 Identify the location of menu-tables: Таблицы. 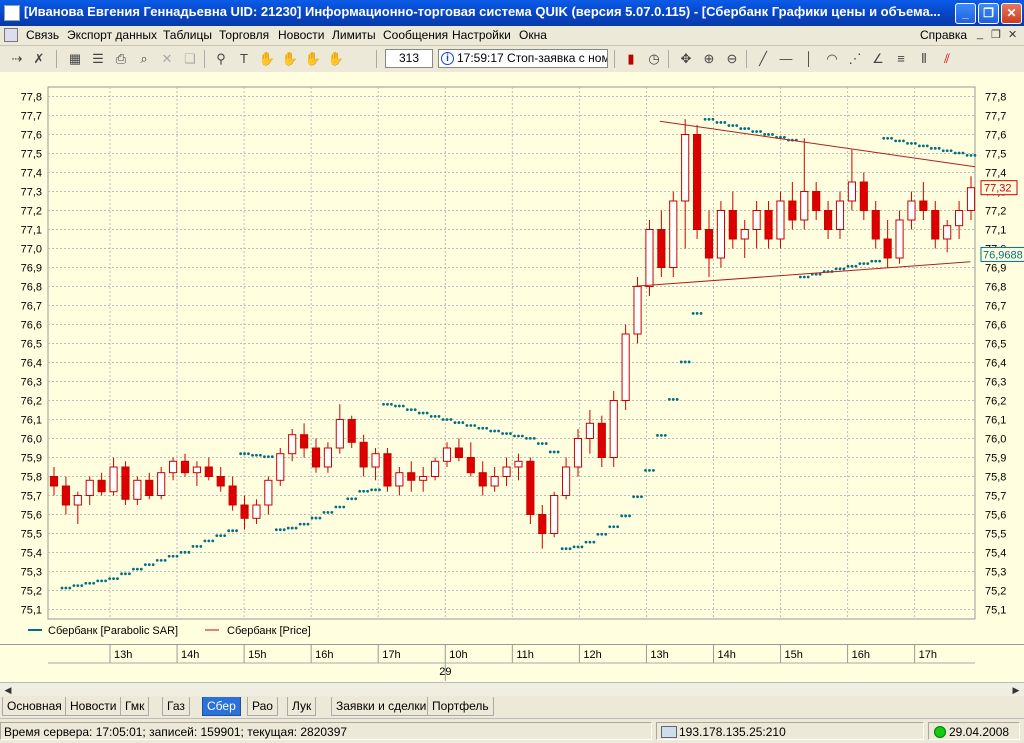
(187, 35).